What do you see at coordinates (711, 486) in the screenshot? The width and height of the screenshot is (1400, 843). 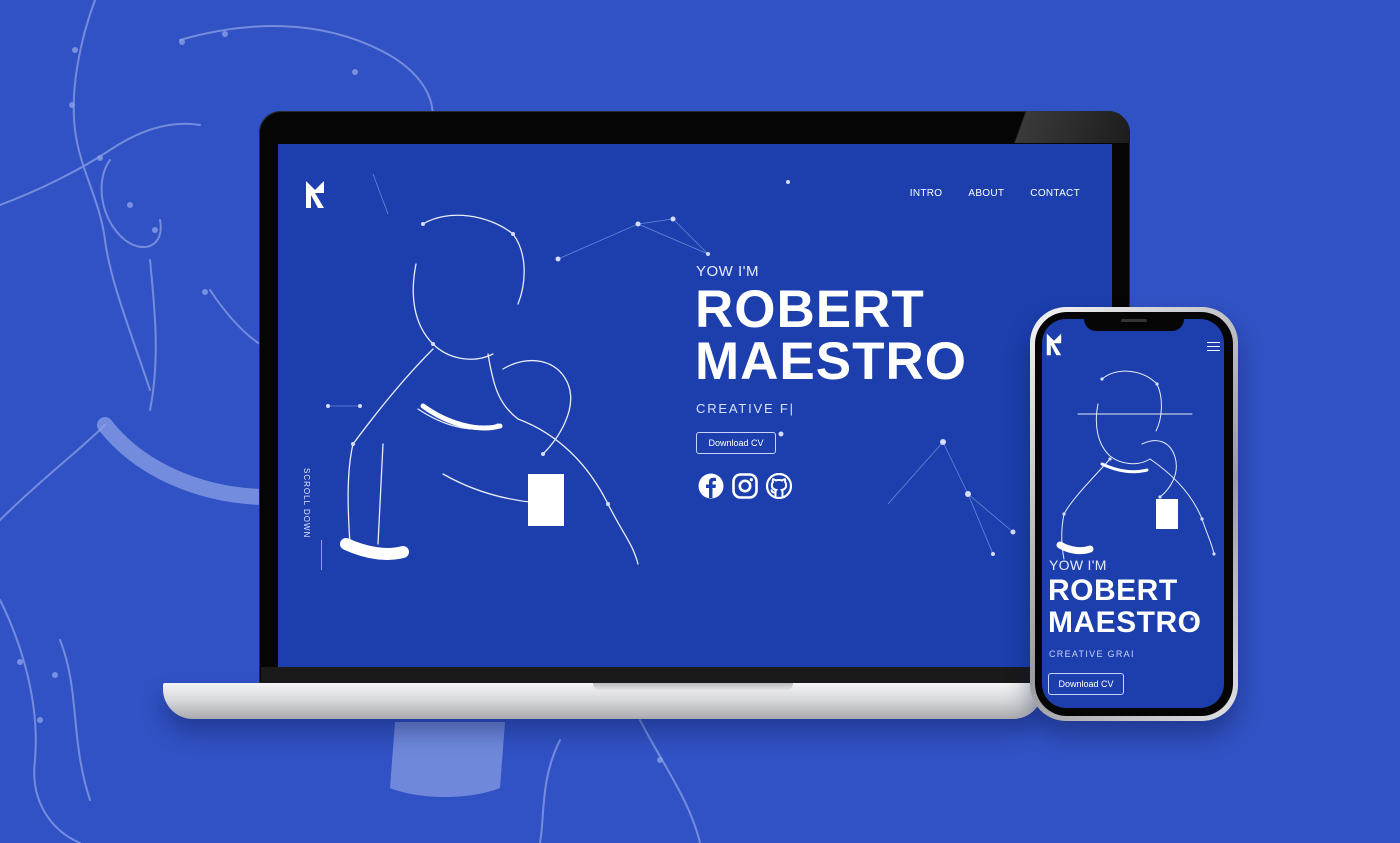 I see `facebook-icon` at bounding box center [711, 486].